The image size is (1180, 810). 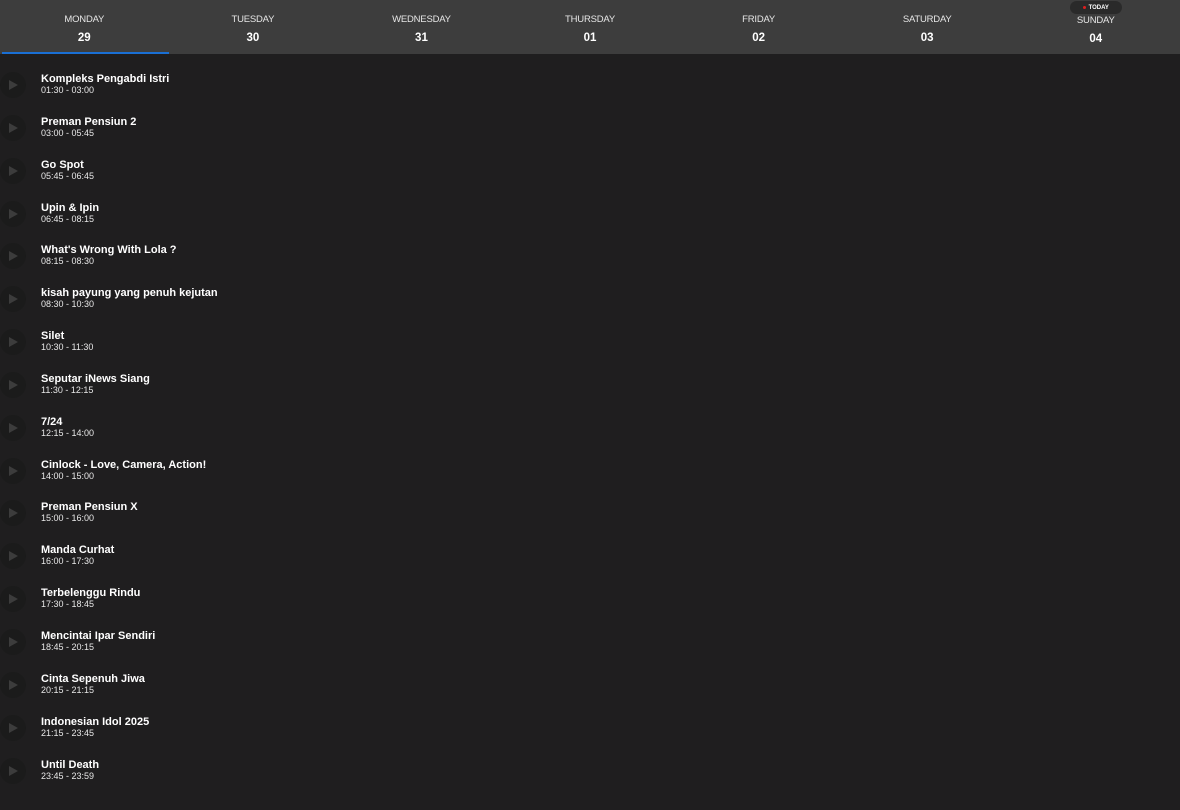 I want to click on program-item: Cinta Sepenuh Jiwa 20:15 - 21:15, so click(x=590, y=692).